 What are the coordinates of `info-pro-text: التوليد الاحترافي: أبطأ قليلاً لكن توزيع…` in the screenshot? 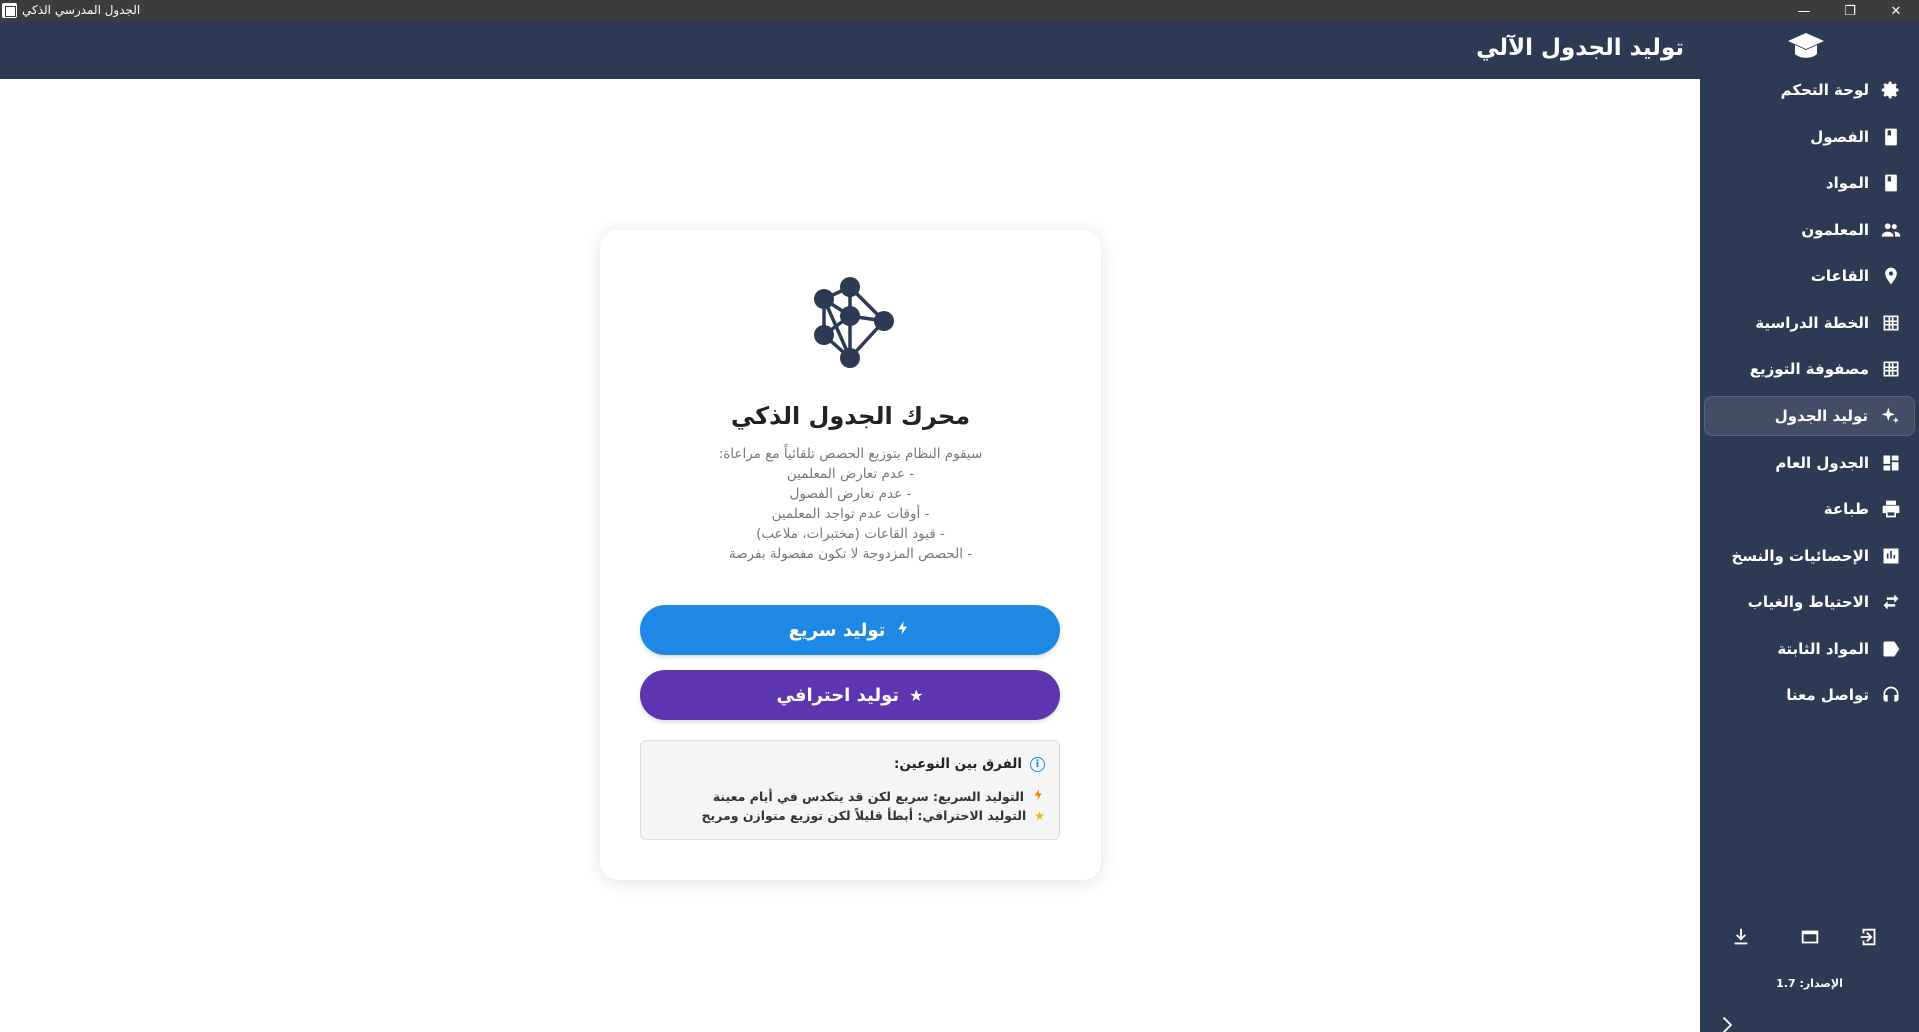 It's located at (864, 815).